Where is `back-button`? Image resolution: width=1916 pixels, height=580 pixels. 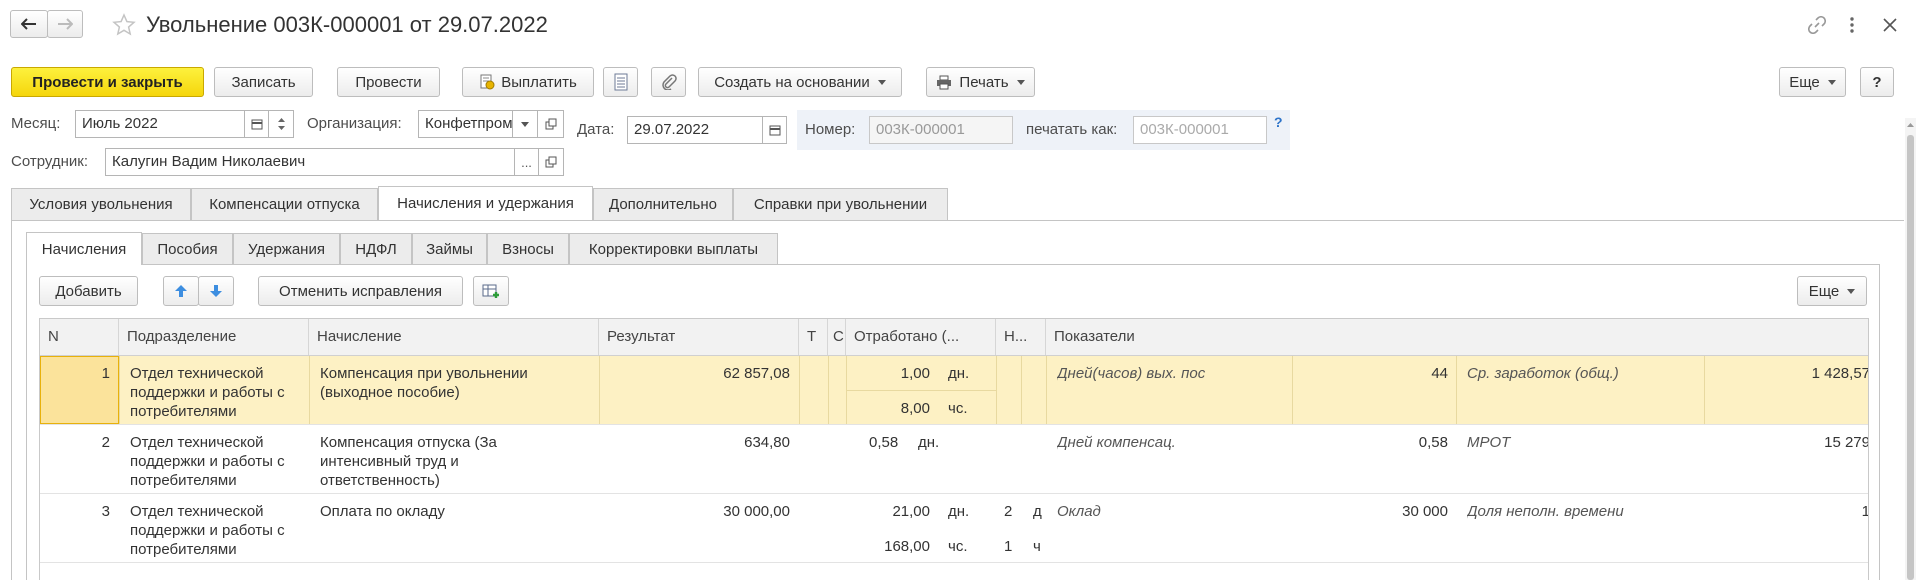
back-button is located at coordinates (29, 24).